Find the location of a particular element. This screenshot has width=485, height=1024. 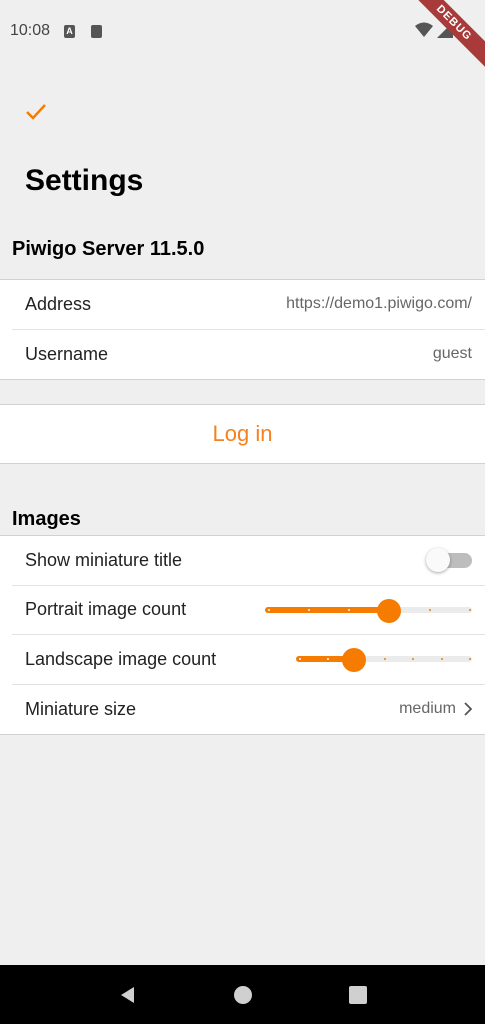

username-value: guest is located at coordinates (452, 354).